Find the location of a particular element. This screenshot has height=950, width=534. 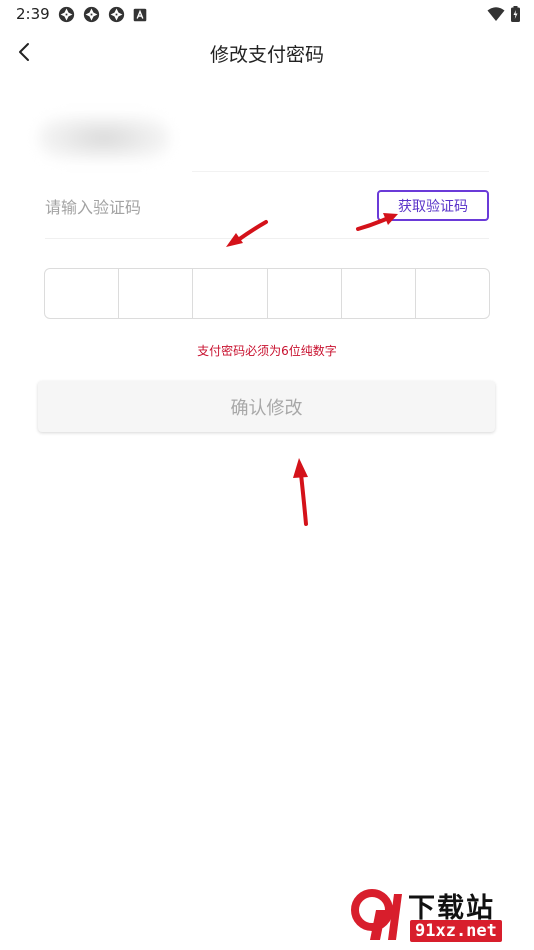

status-icons-left is located at coordinates (102, 14).